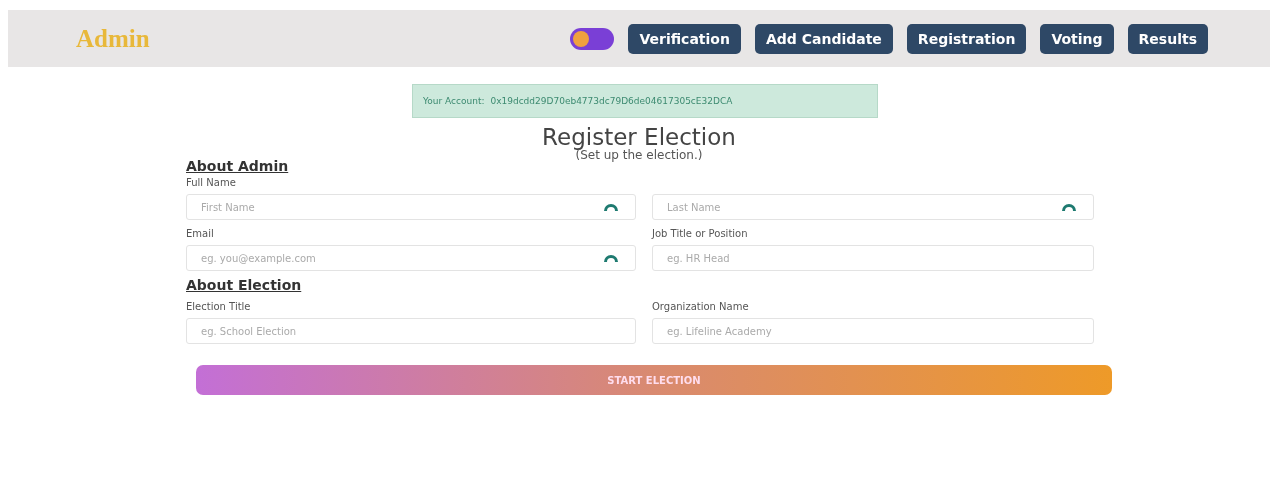  What do you see at coordinates (411, 207) in the screenshot?
I see `input-field: First Name` at bounding box center [411, 207].